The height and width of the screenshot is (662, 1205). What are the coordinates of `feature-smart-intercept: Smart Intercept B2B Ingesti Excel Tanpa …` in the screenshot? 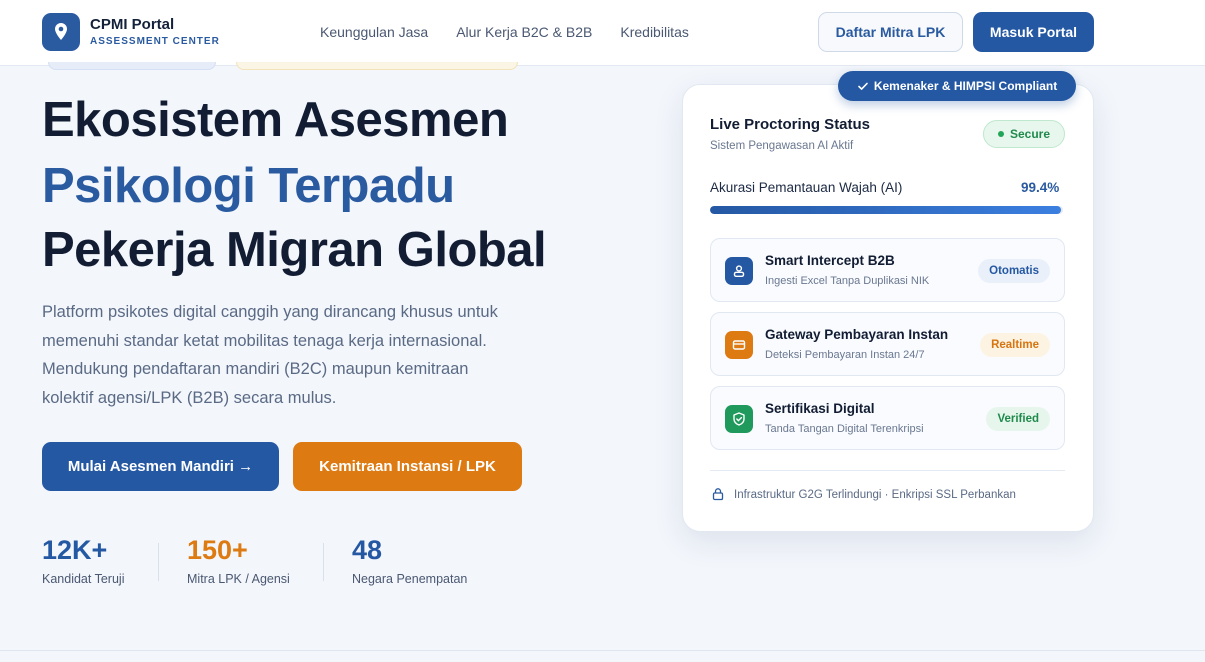 It's located at (887, 270).